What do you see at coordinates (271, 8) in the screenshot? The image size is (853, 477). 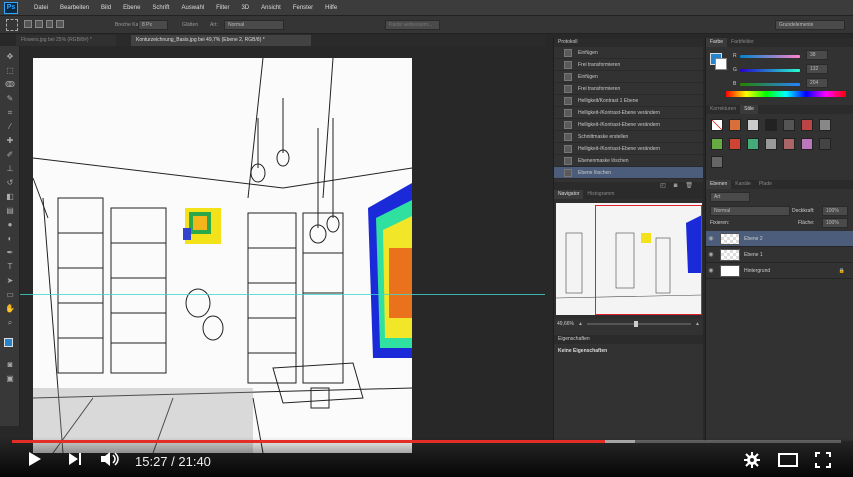 I see `menu-ansicht: Ansicht` at bounding box center [271, 8].